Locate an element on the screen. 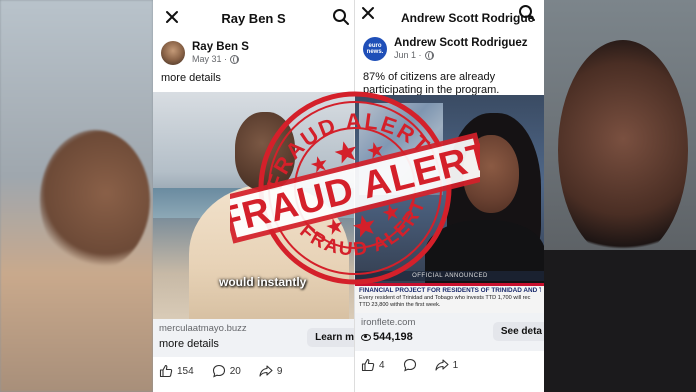 The image size is (696, 392). comment-count: 20 is located at coordinates (235, 371).